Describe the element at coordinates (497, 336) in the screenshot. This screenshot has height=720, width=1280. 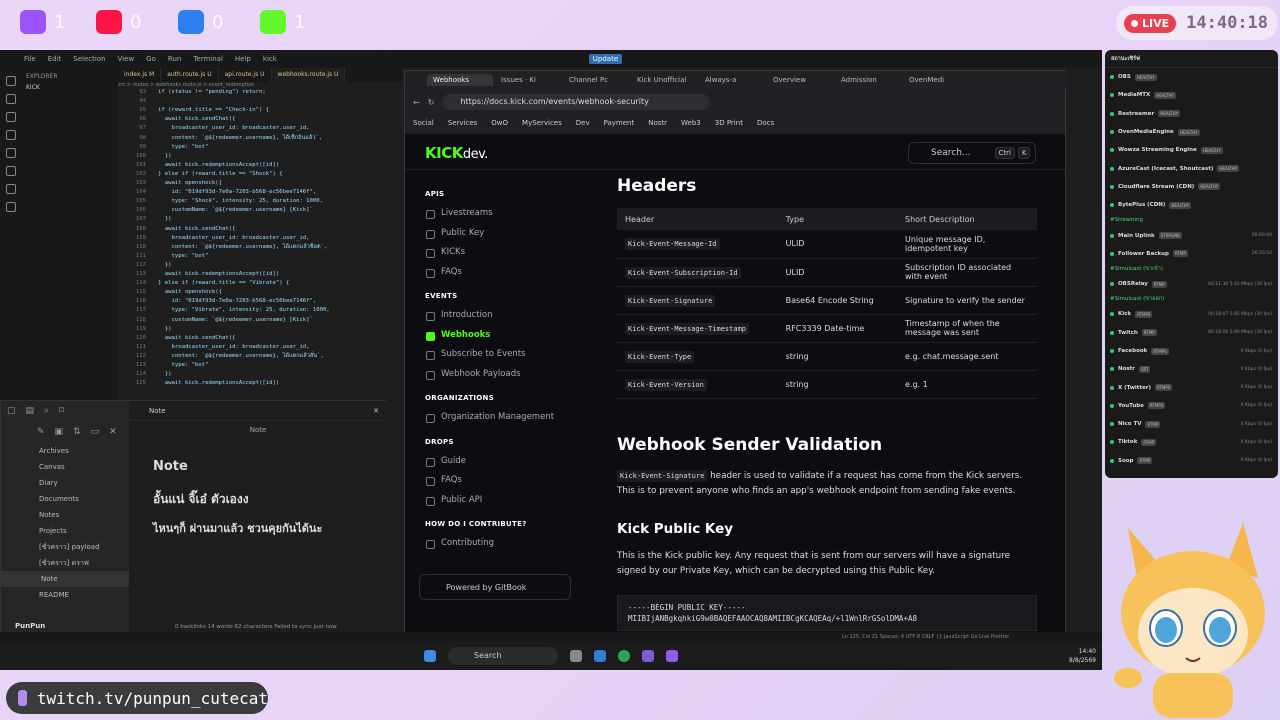
I see `nav-item: Webhooks` at that location.